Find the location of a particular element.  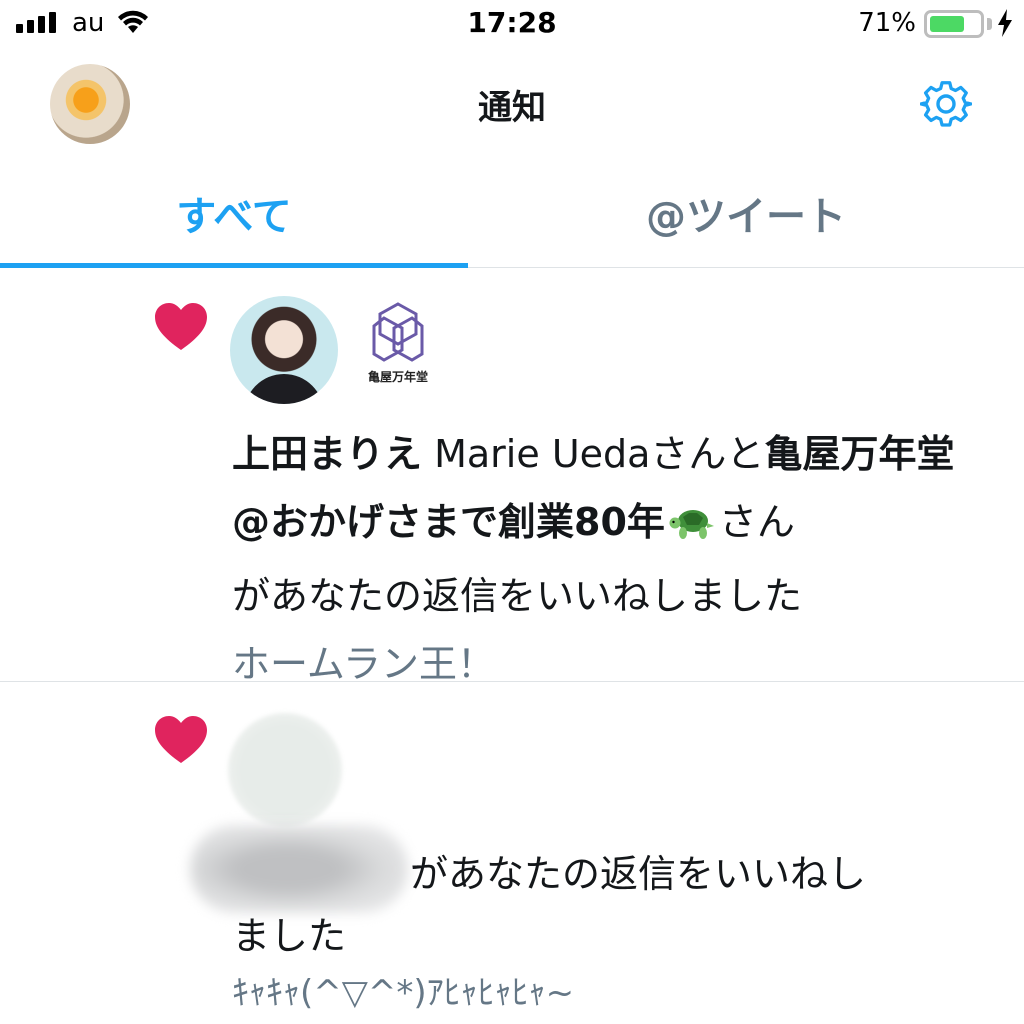

action-text-continued: ました is located at coordinates (289, 936).